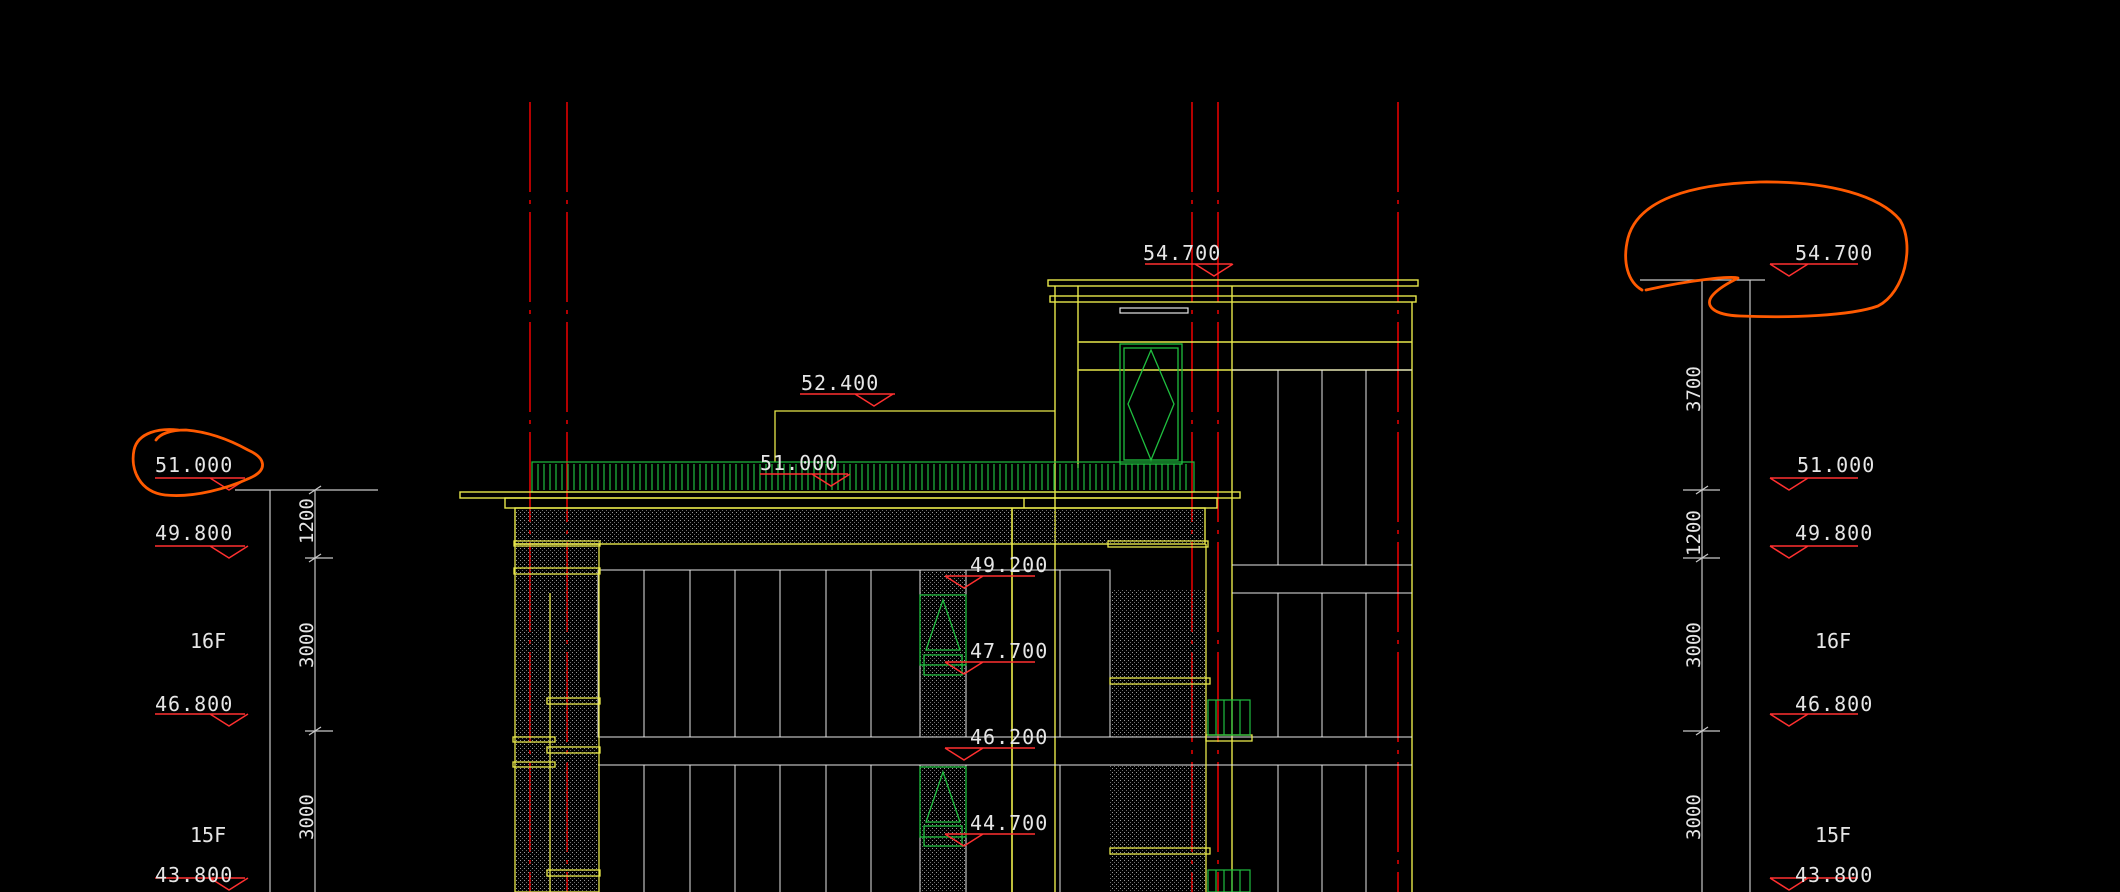  Describe the element at coordinates (840, 383) in the screenshot. I see `building-elevation-label: 52.400` at that location.